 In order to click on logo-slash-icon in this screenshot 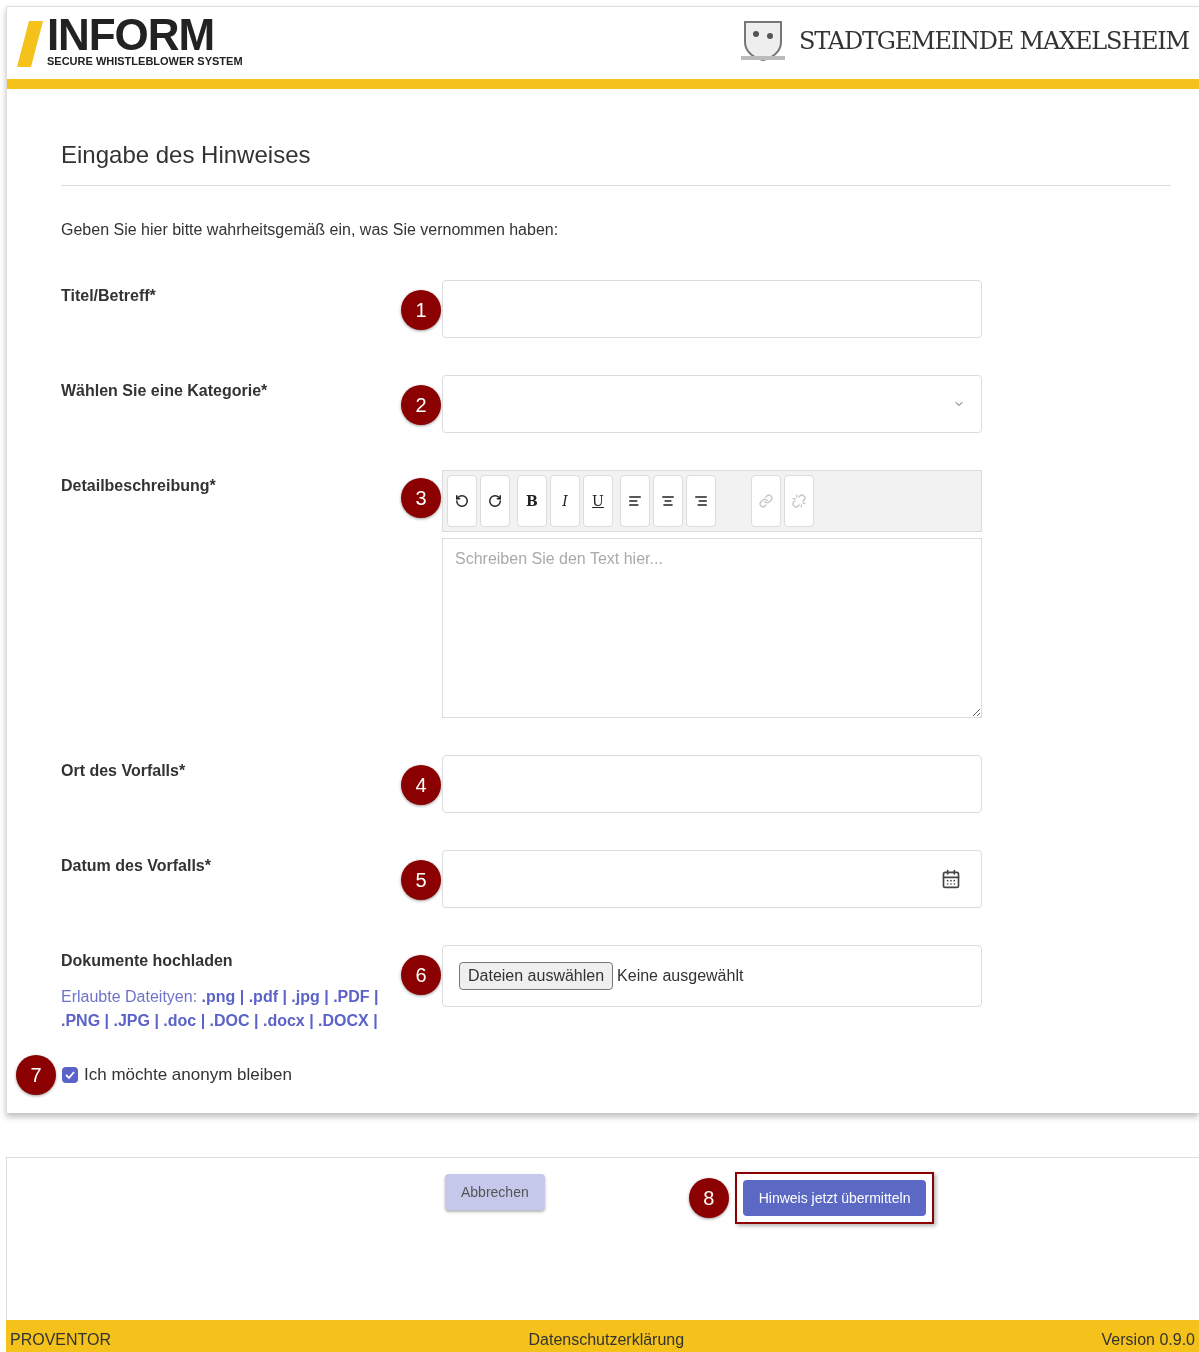, I will do `click(30, 44)`.